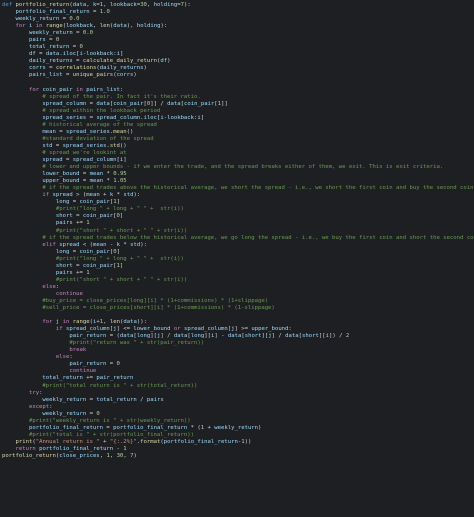  What do you see at coordinates (237, 132) in the screenshot?
I see `code-line: mean = spread_series.mean()` at bounding box center [237, 132].